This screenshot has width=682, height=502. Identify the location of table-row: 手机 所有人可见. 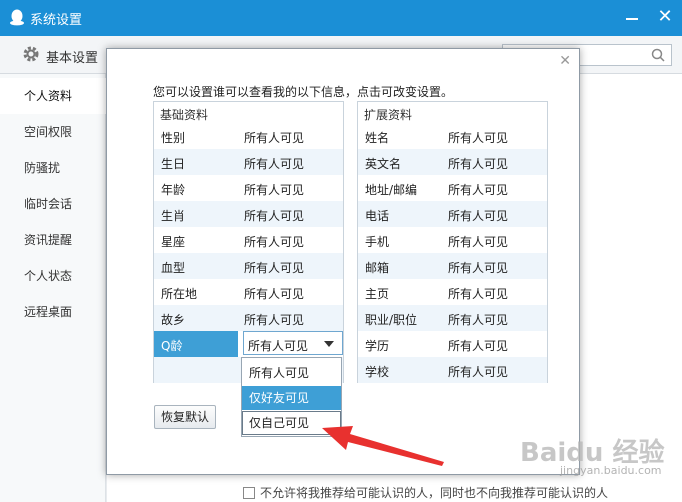
(452, 240).